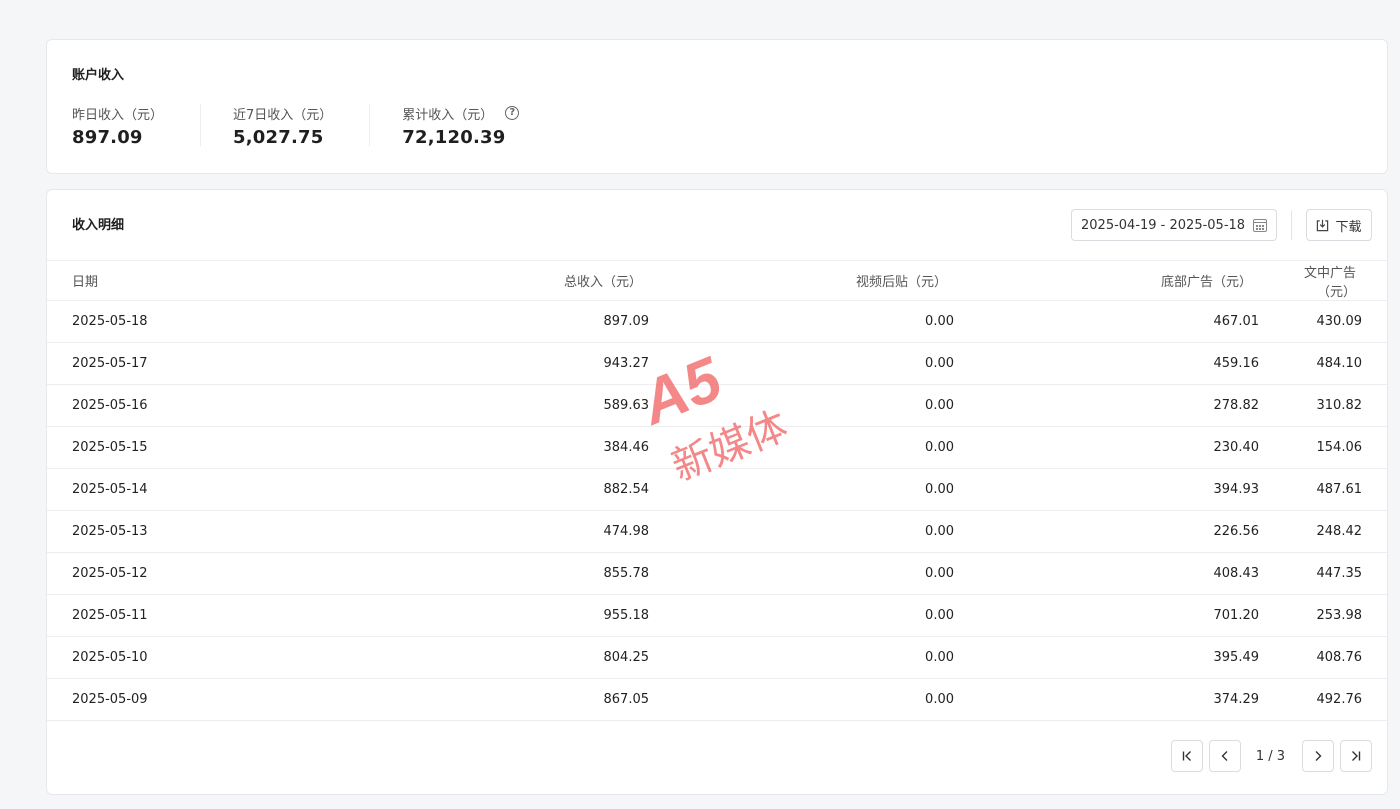  Describe the element at coordinates (1323, 363) in the screenshot. I see `cell-mid-ad: 484.10` at that location.